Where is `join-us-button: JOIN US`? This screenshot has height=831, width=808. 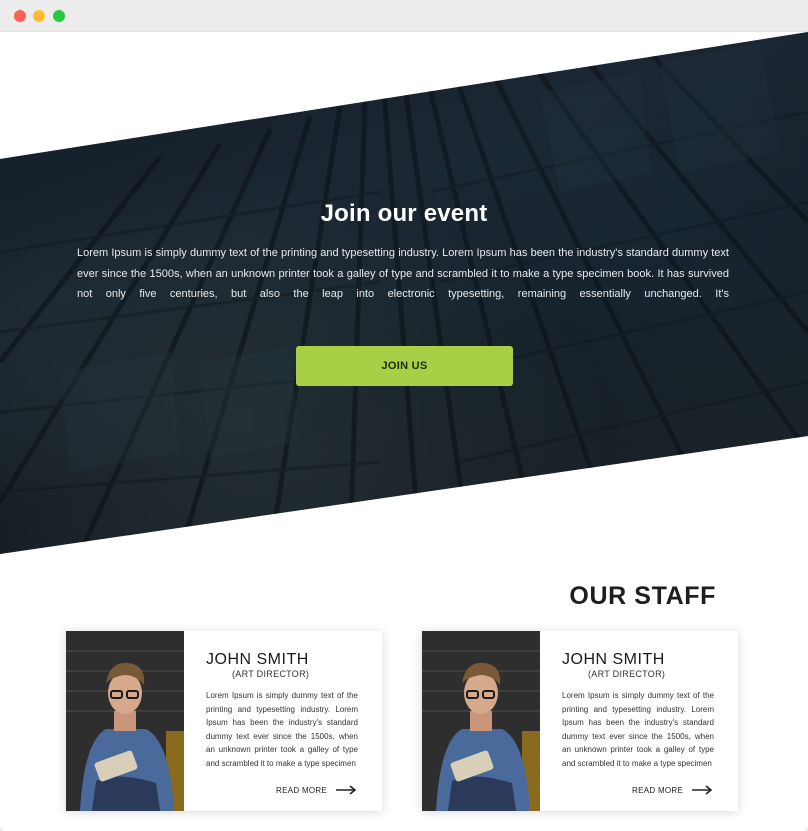
join-us-button: JOIN US is located at coordinates (404, 366).